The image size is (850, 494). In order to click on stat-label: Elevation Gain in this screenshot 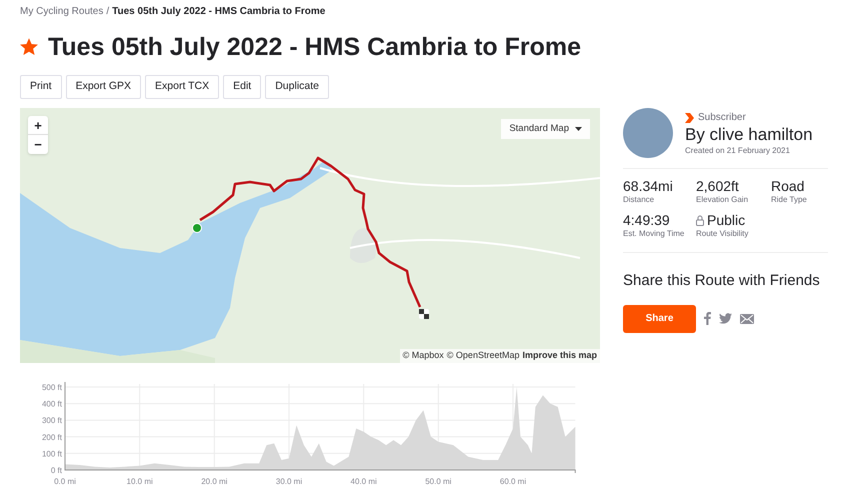, I will do `click(723, 200)`.